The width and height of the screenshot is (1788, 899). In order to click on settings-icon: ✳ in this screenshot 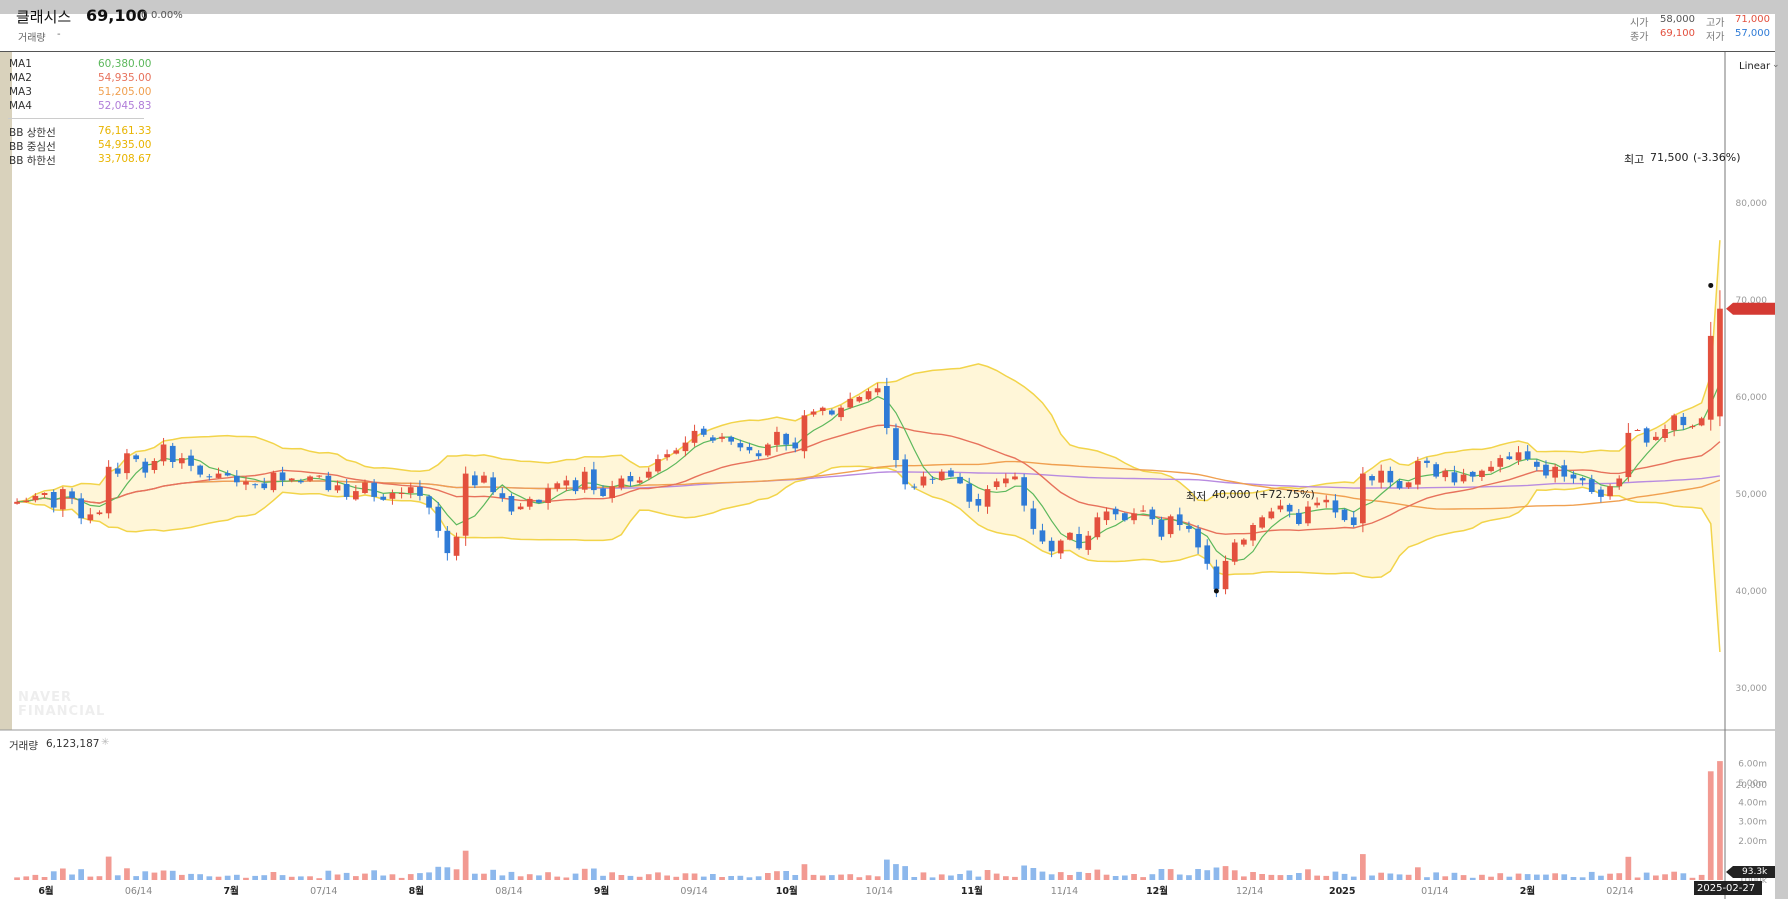, I will do `click(105, 742)`.